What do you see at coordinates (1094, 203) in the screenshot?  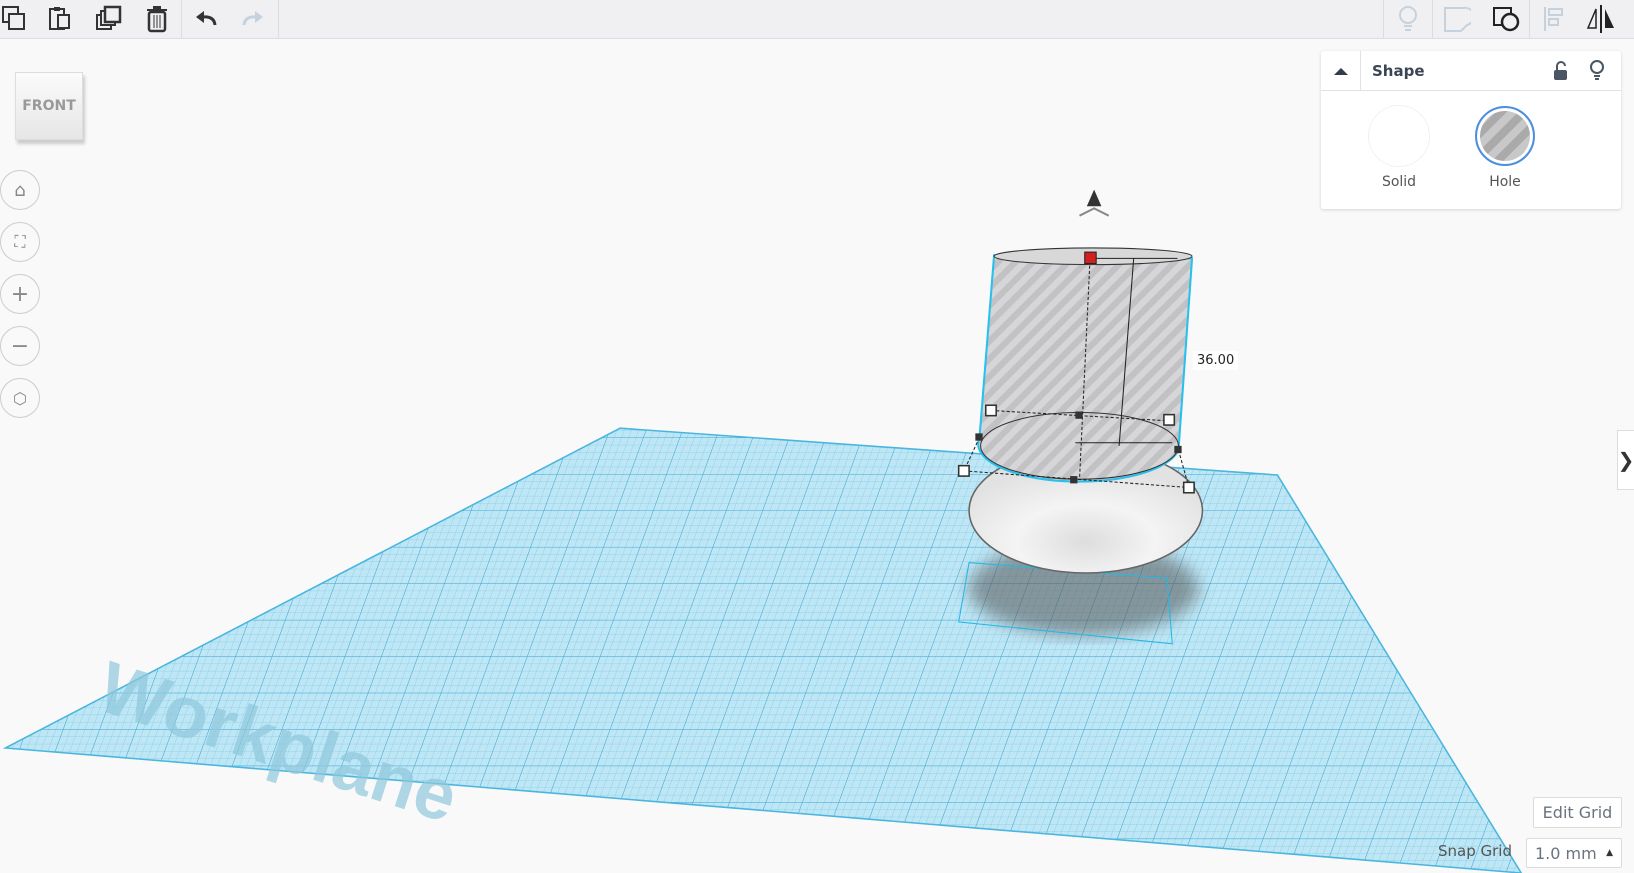 I see `lift-arrow-icon` at bounding box center [1094, 203].